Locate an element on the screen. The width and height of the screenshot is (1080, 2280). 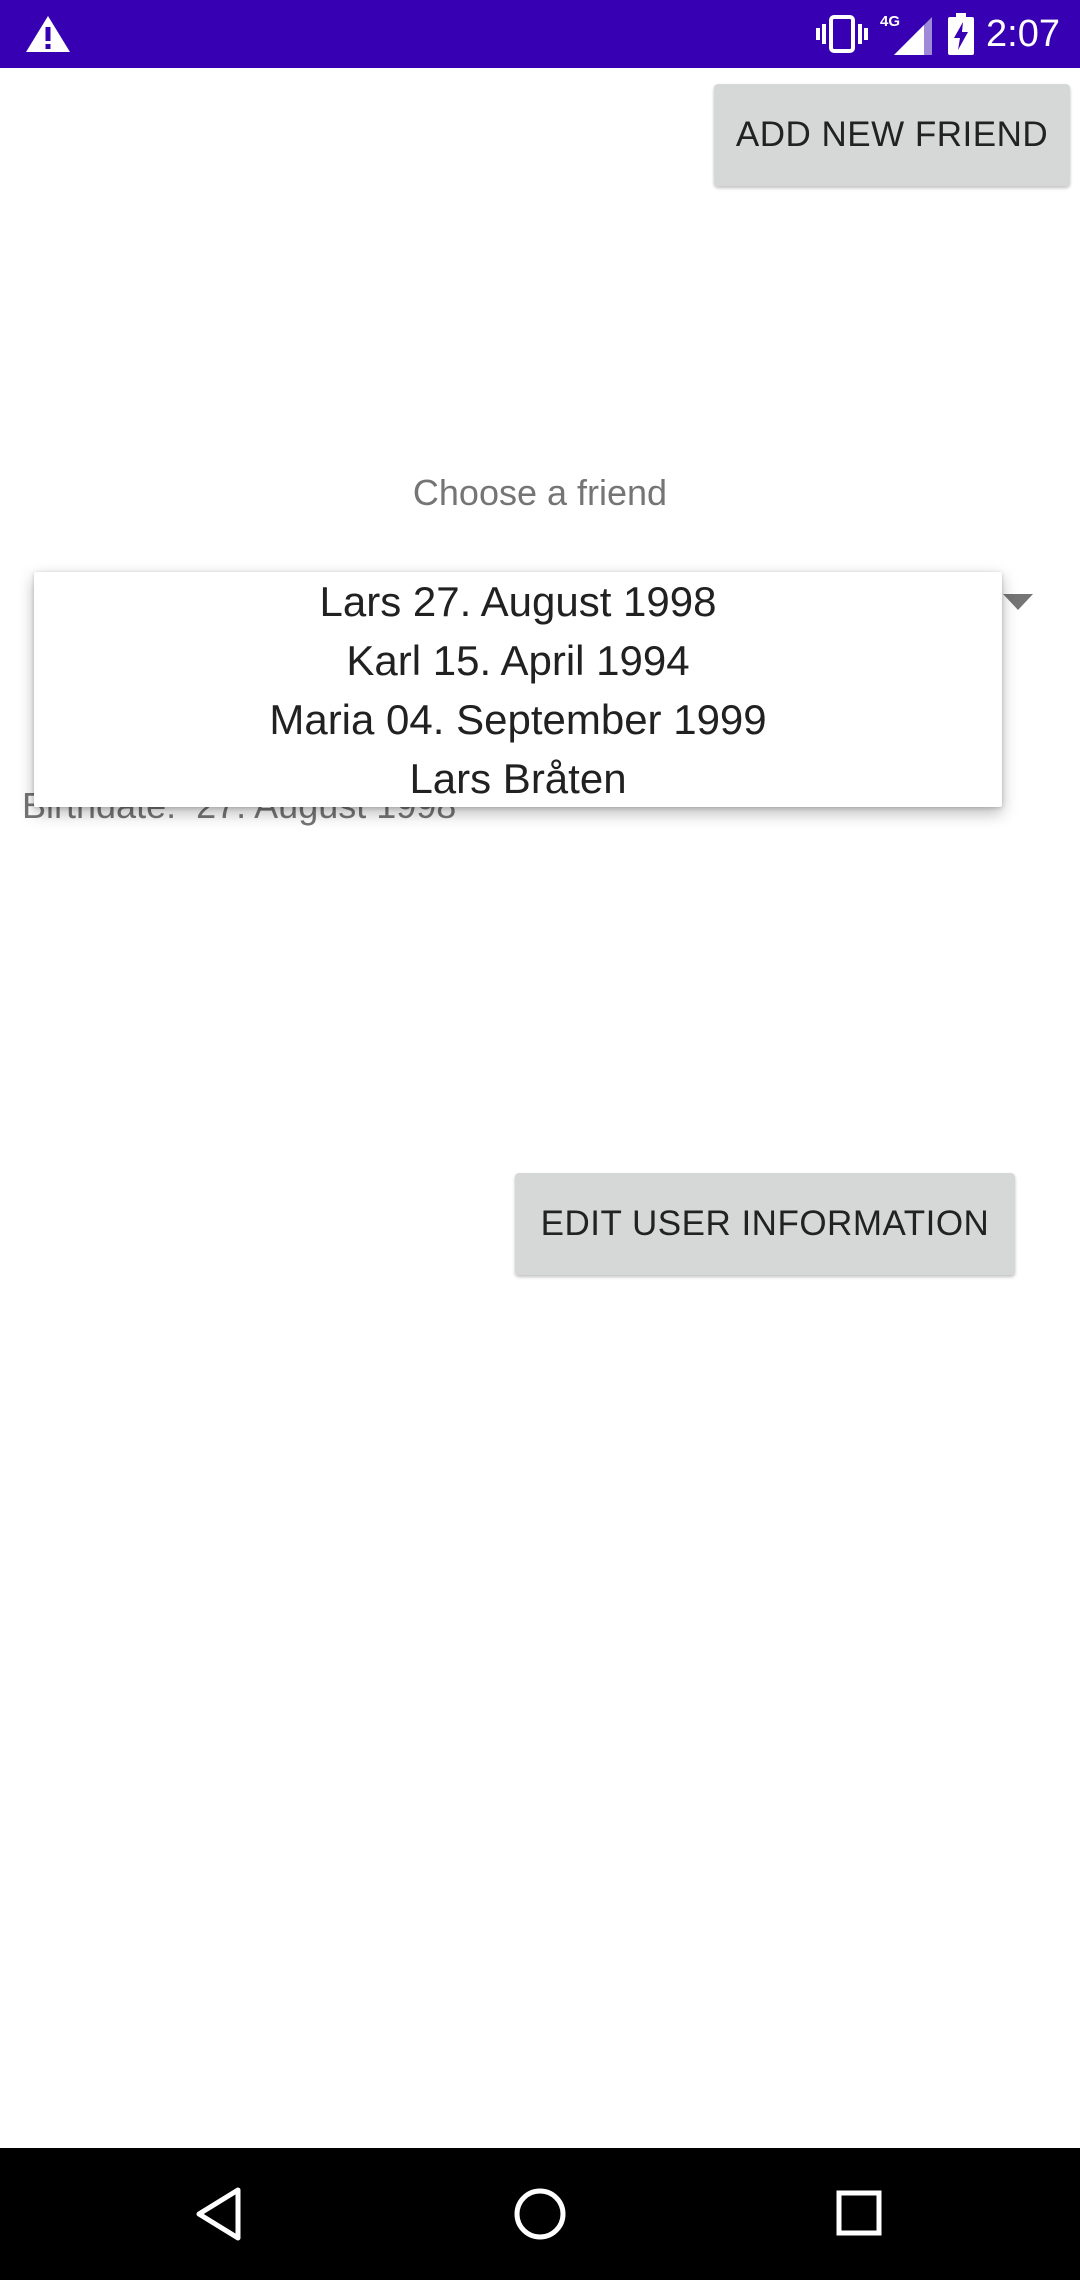
edit-user-information-label: EDIT USER INFORMATION is located at coordinates (765, 1223).